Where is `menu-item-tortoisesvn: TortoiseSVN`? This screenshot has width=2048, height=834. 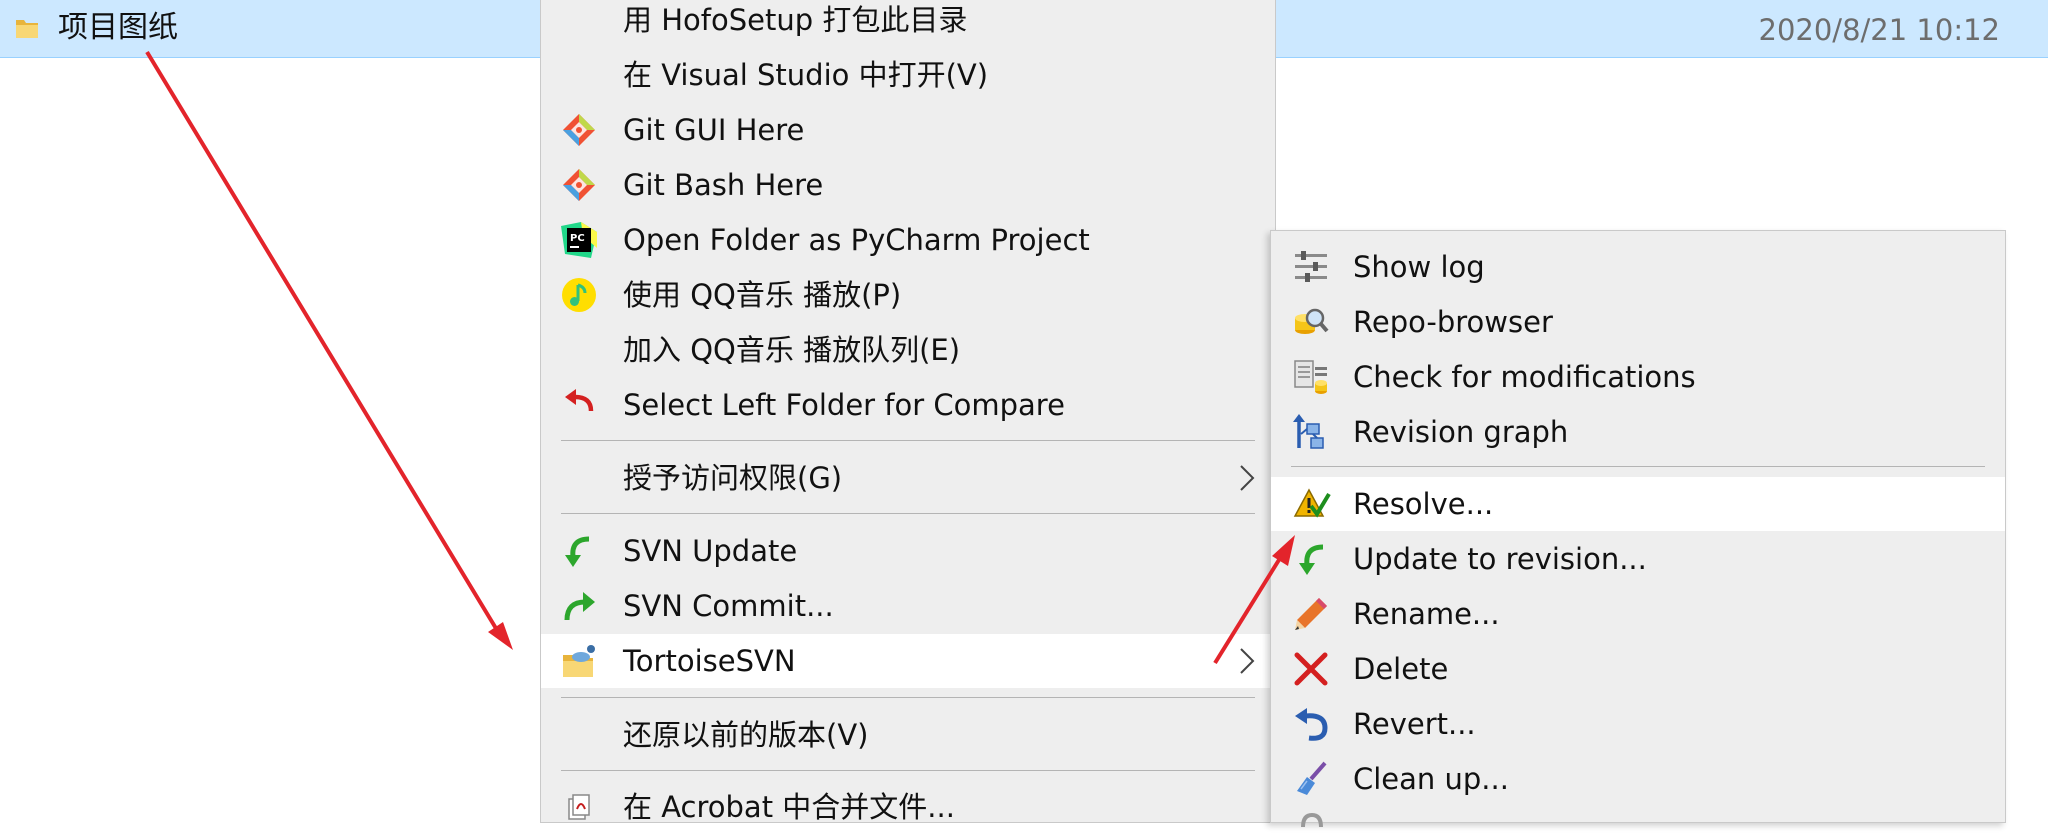 menu-item-tortoisesvn: TortoiseSVN is located at coordinates (908, 661).